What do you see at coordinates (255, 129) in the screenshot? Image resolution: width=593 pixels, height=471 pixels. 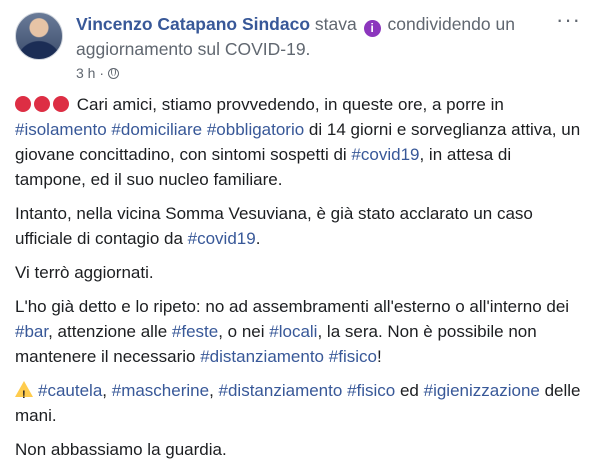 I see `hashtag-link: #obbligatorio` at bounding box center [255, 129].